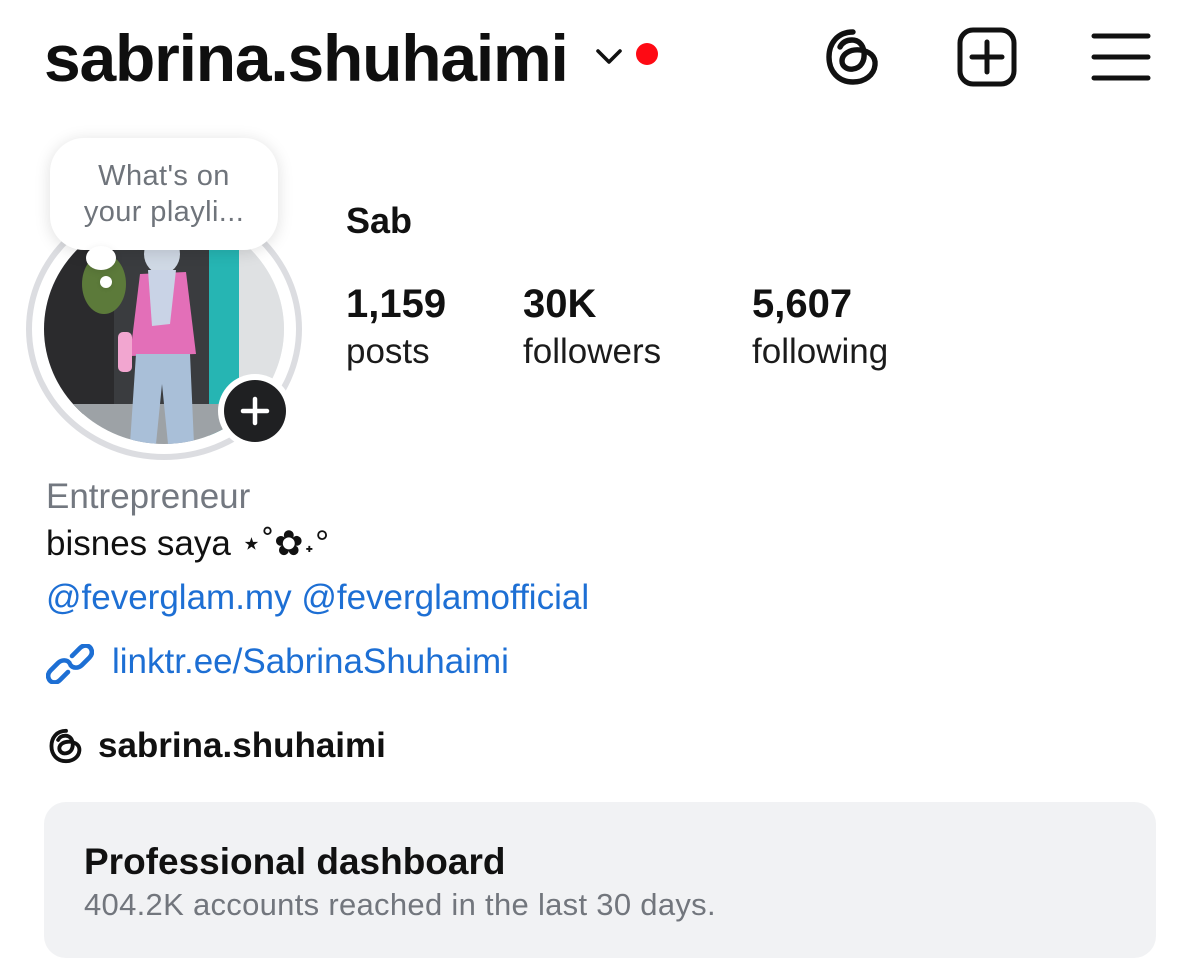  What do you see at coordinates (609, 56) in the screenshot?
I see `chevron-down-icon` at bounding box center [609, 56].